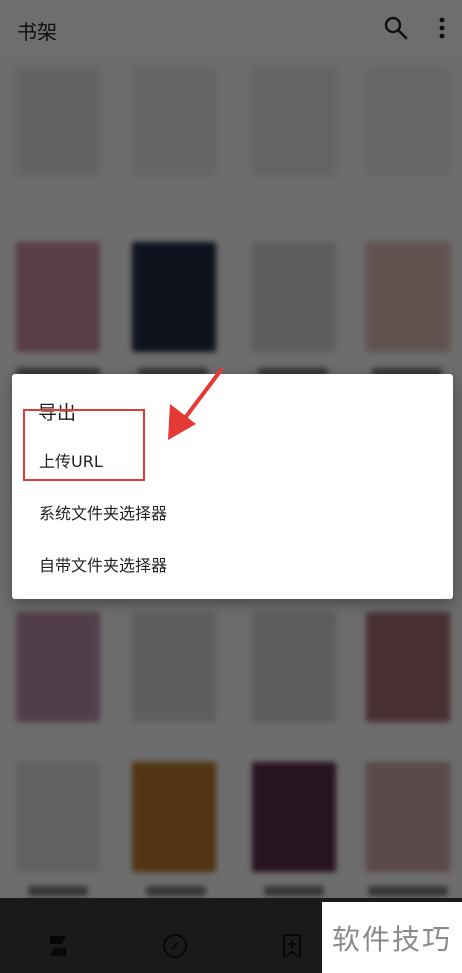 The width and height of the screenshot is (462, 973). Describe the element at coordinates (103, 513) in the screenshot. I see `menu-item-label: 系统文件夹选择器` at that location.